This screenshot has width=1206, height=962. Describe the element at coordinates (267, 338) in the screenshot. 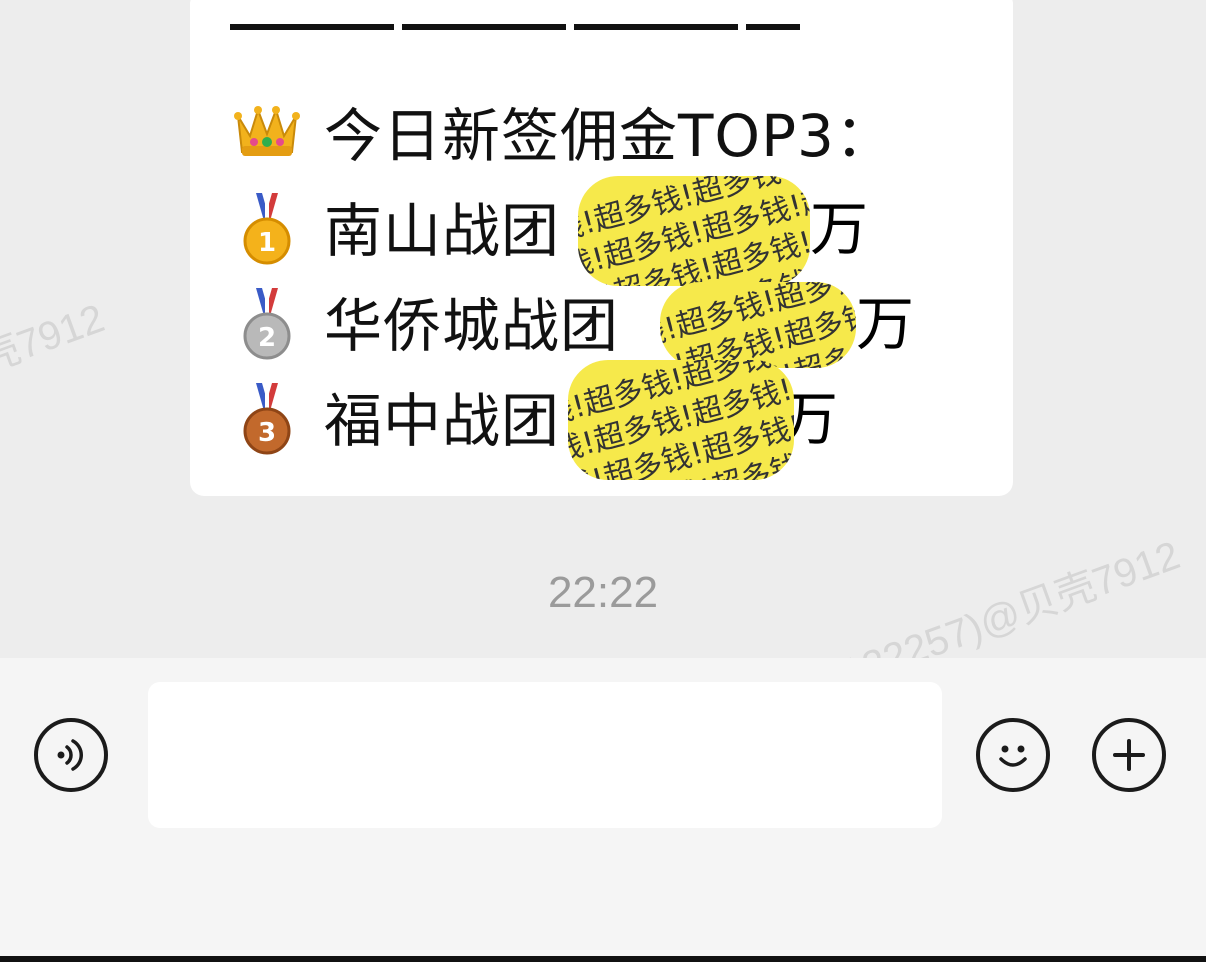

I see `svg-text: 2` at that location.